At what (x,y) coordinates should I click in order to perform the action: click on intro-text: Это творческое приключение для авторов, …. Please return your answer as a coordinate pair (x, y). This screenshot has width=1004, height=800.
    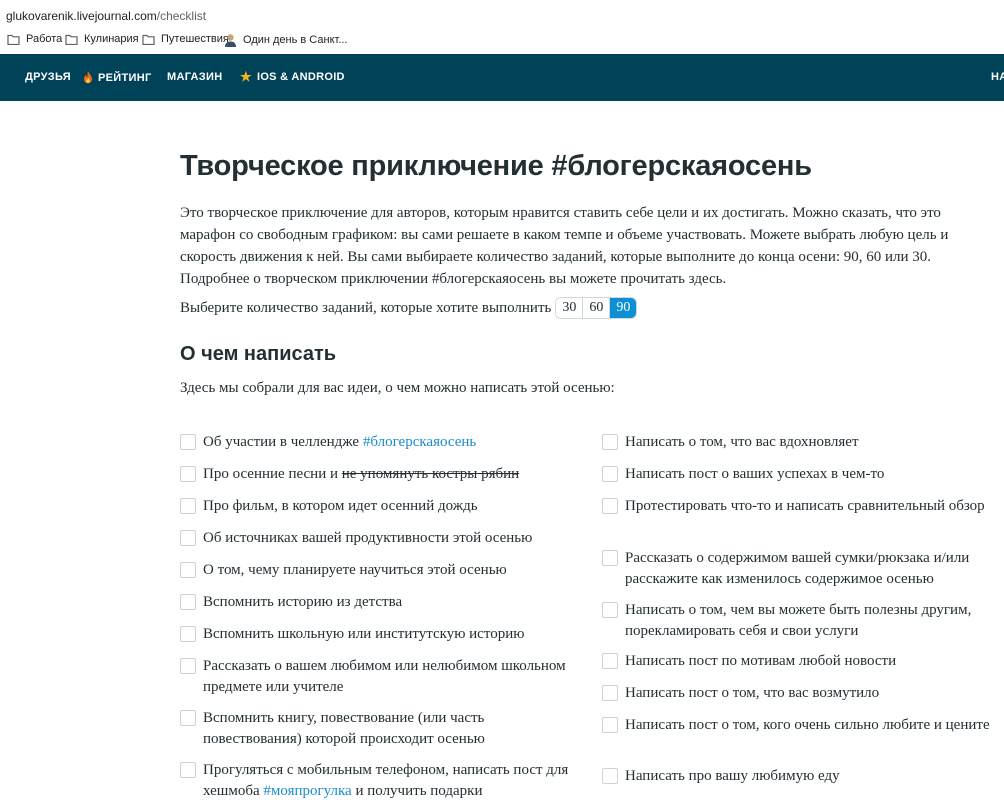
    Looking at the image, I should click on (586, 246).